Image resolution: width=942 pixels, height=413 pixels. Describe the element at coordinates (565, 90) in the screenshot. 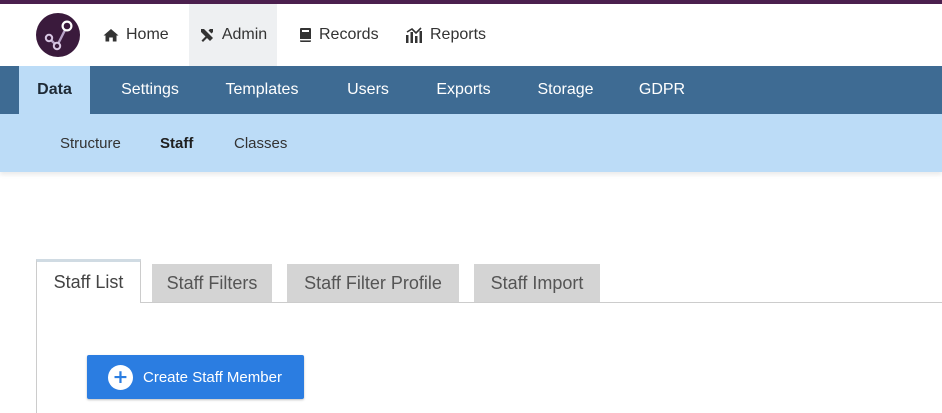

I see `tab-storage: Storage` at that location.